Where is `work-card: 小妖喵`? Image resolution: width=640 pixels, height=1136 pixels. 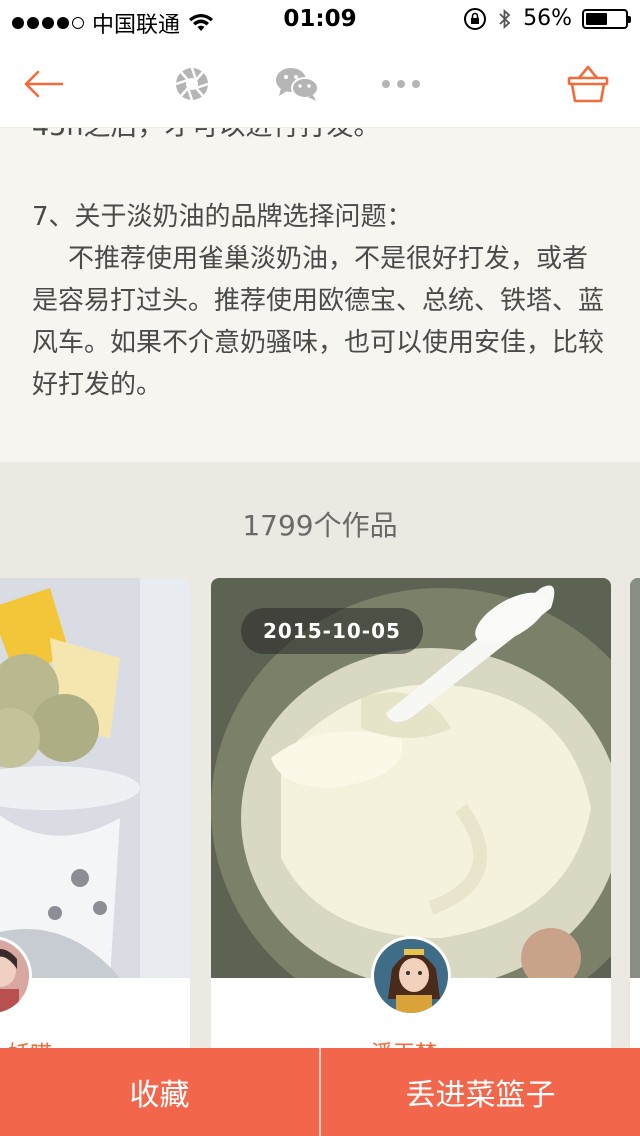
work-card: 小妖喵 is located at coordinates (95, 828).